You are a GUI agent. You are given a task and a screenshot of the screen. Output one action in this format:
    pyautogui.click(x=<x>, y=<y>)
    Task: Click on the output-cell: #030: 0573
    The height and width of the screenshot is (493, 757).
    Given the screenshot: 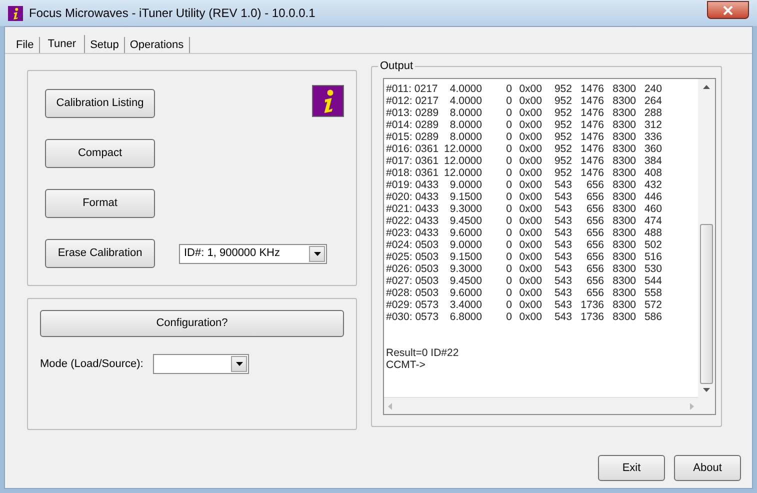 What is the action you would take?
    pyautogui.click(x=413, y=317)
    